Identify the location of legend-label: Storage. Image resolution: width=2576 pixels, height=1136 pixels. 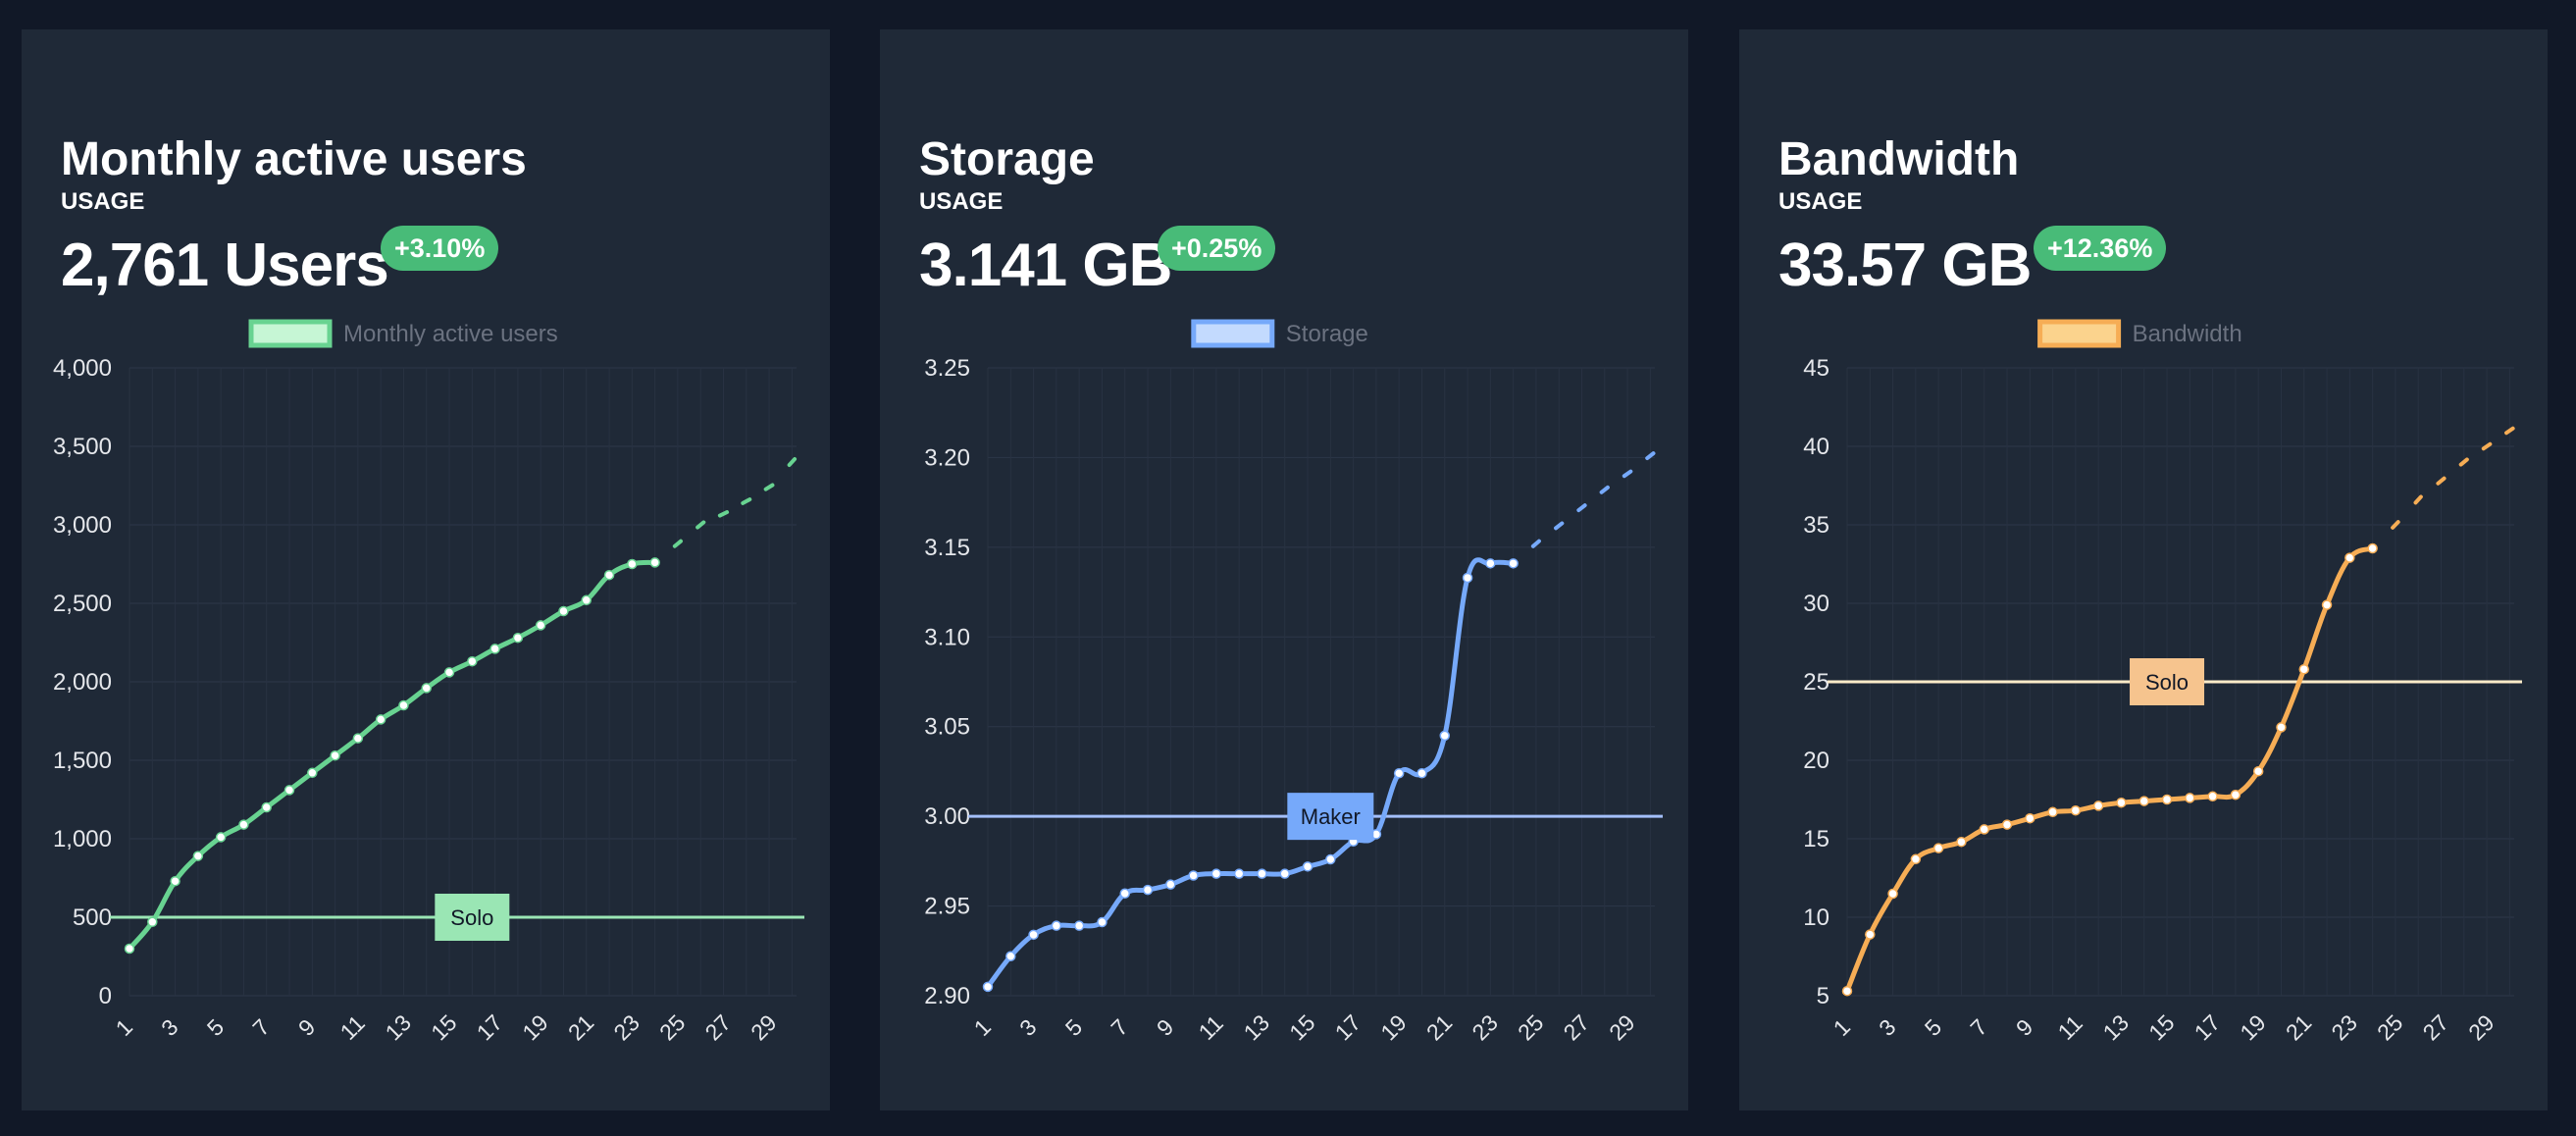
(1327, 334).